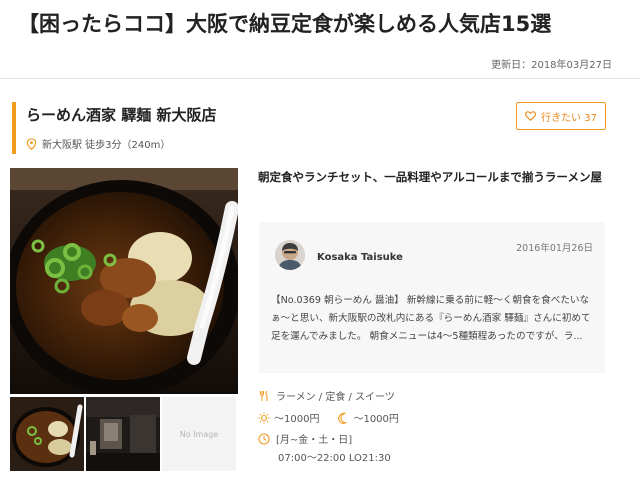 This screenshot has height=490, width=640. I want to click on photo-thumbnails: No Image, so click(124, 434).